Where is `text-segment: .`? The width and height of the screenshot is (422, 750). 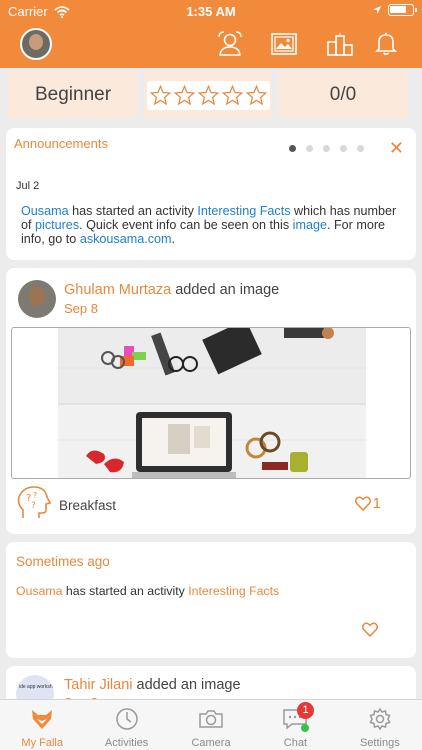
text-segment: . is located at coordinates (173, 239).